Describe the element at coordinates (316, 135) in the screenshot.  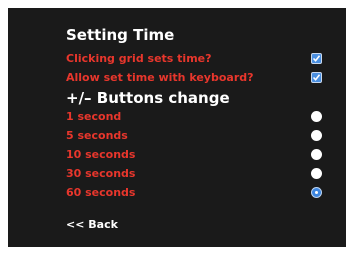
I see `radio-5-seconds` at that location.